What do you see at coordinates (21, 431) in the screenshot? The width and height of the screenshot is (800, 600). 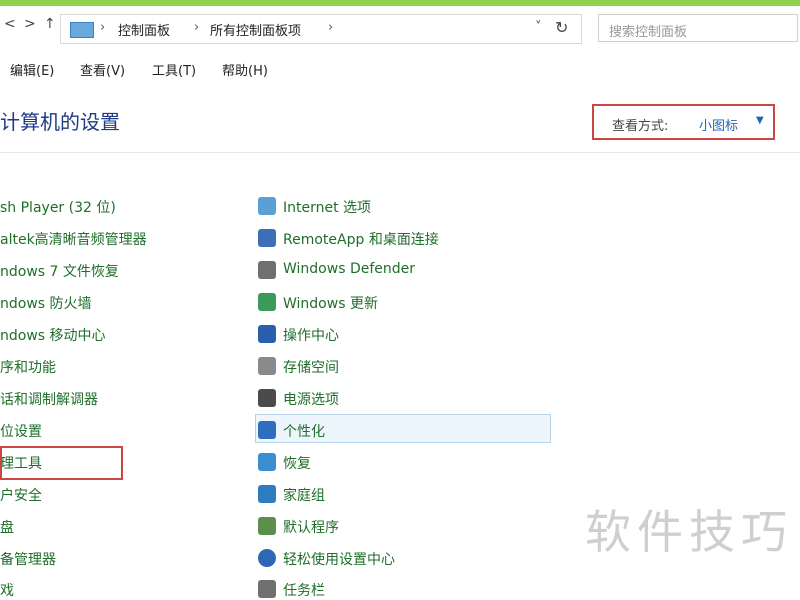 I see `list-item: 位设置` at bounding box center [21, 431].